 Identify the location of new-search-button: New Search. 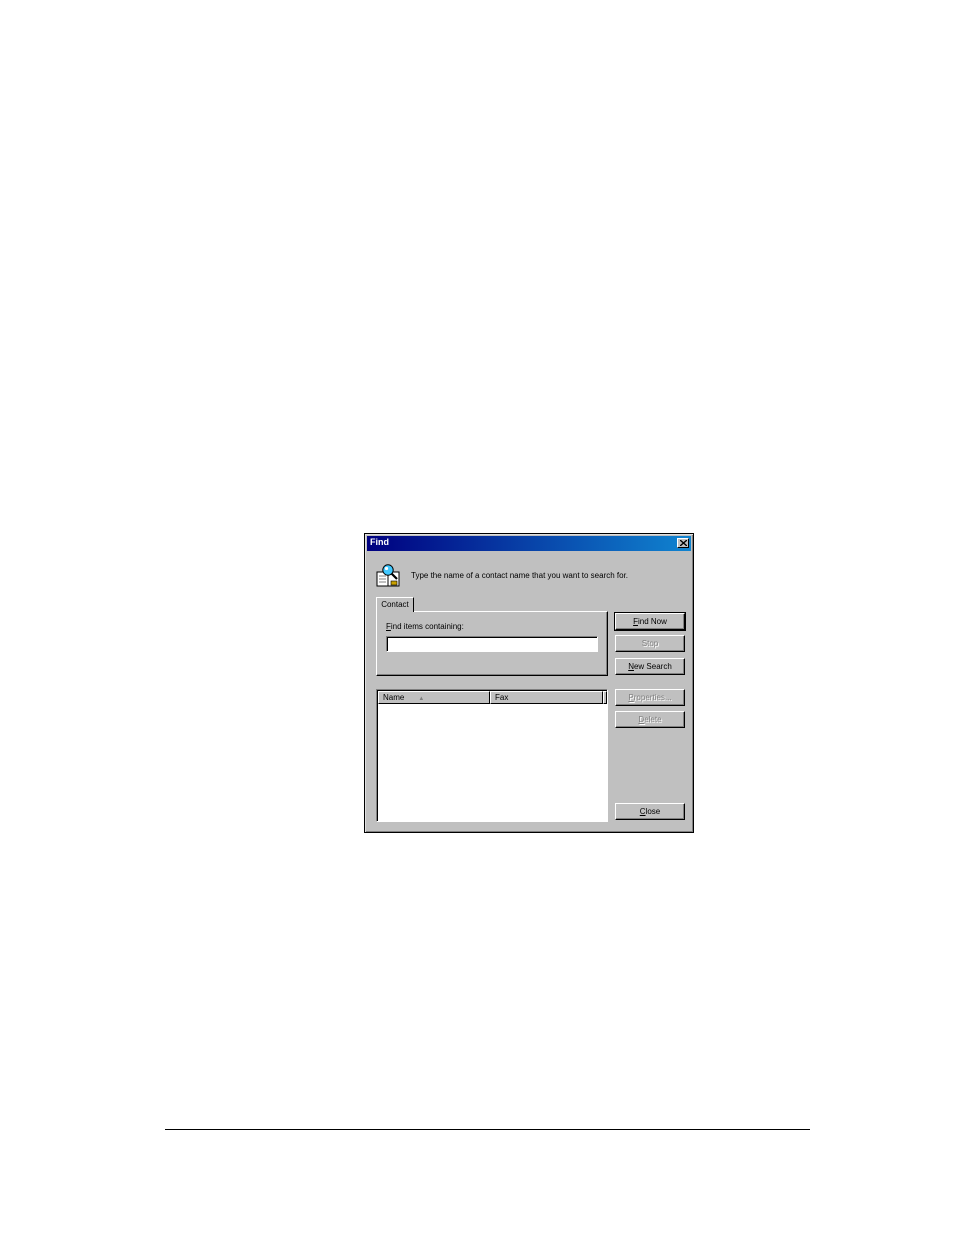
(650, 666).